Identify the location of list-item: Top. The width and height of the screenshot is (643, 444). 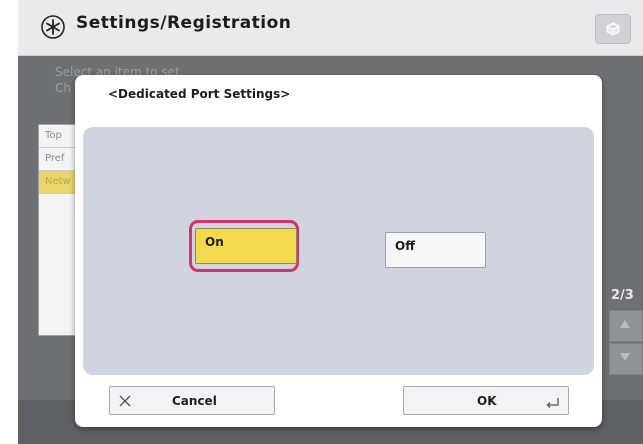
(59, 136).